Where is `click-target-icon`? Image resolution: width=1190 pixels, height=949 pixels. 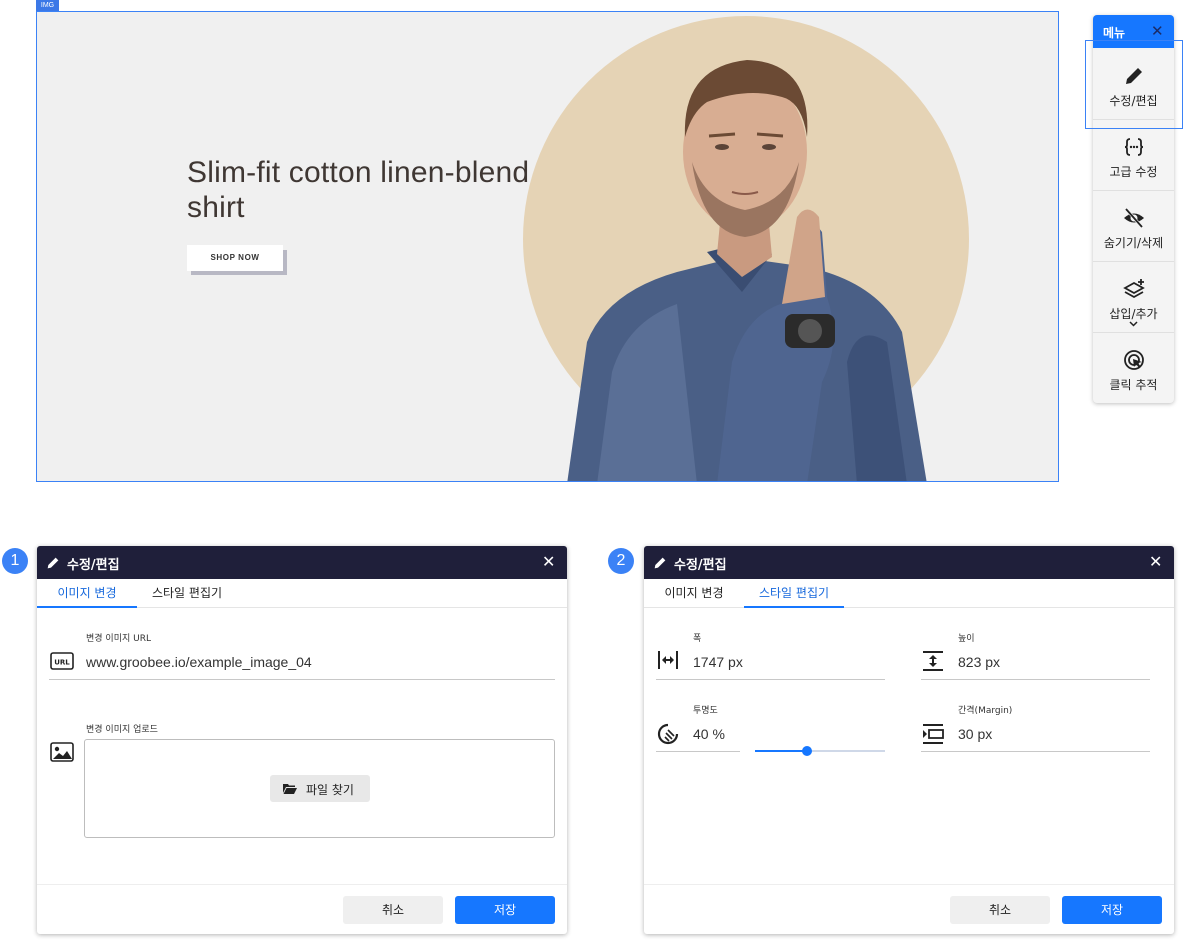 click-target-icon is located at coordinates (1134, 360).